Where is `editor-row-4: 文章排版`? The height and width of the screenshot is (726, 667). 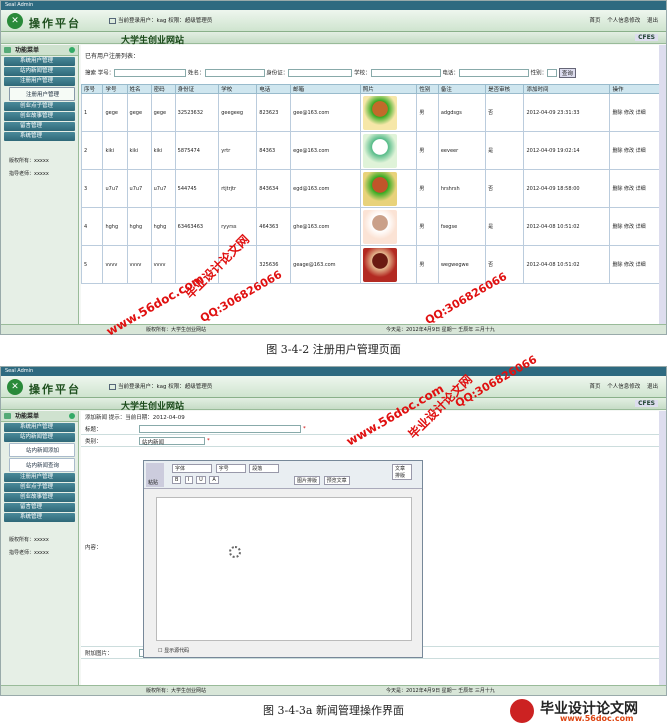 editor-row-4: 文章排版 is located at coordinates (403, 472).